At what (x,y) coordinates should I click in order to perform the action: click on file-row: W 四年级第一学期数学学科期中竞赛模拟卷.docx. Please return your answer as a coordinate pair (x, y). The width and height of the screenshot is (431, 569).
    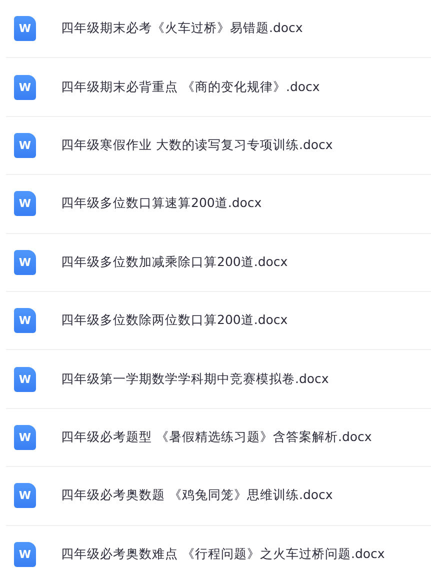
    Looking at the image, I should click on (218, 379).